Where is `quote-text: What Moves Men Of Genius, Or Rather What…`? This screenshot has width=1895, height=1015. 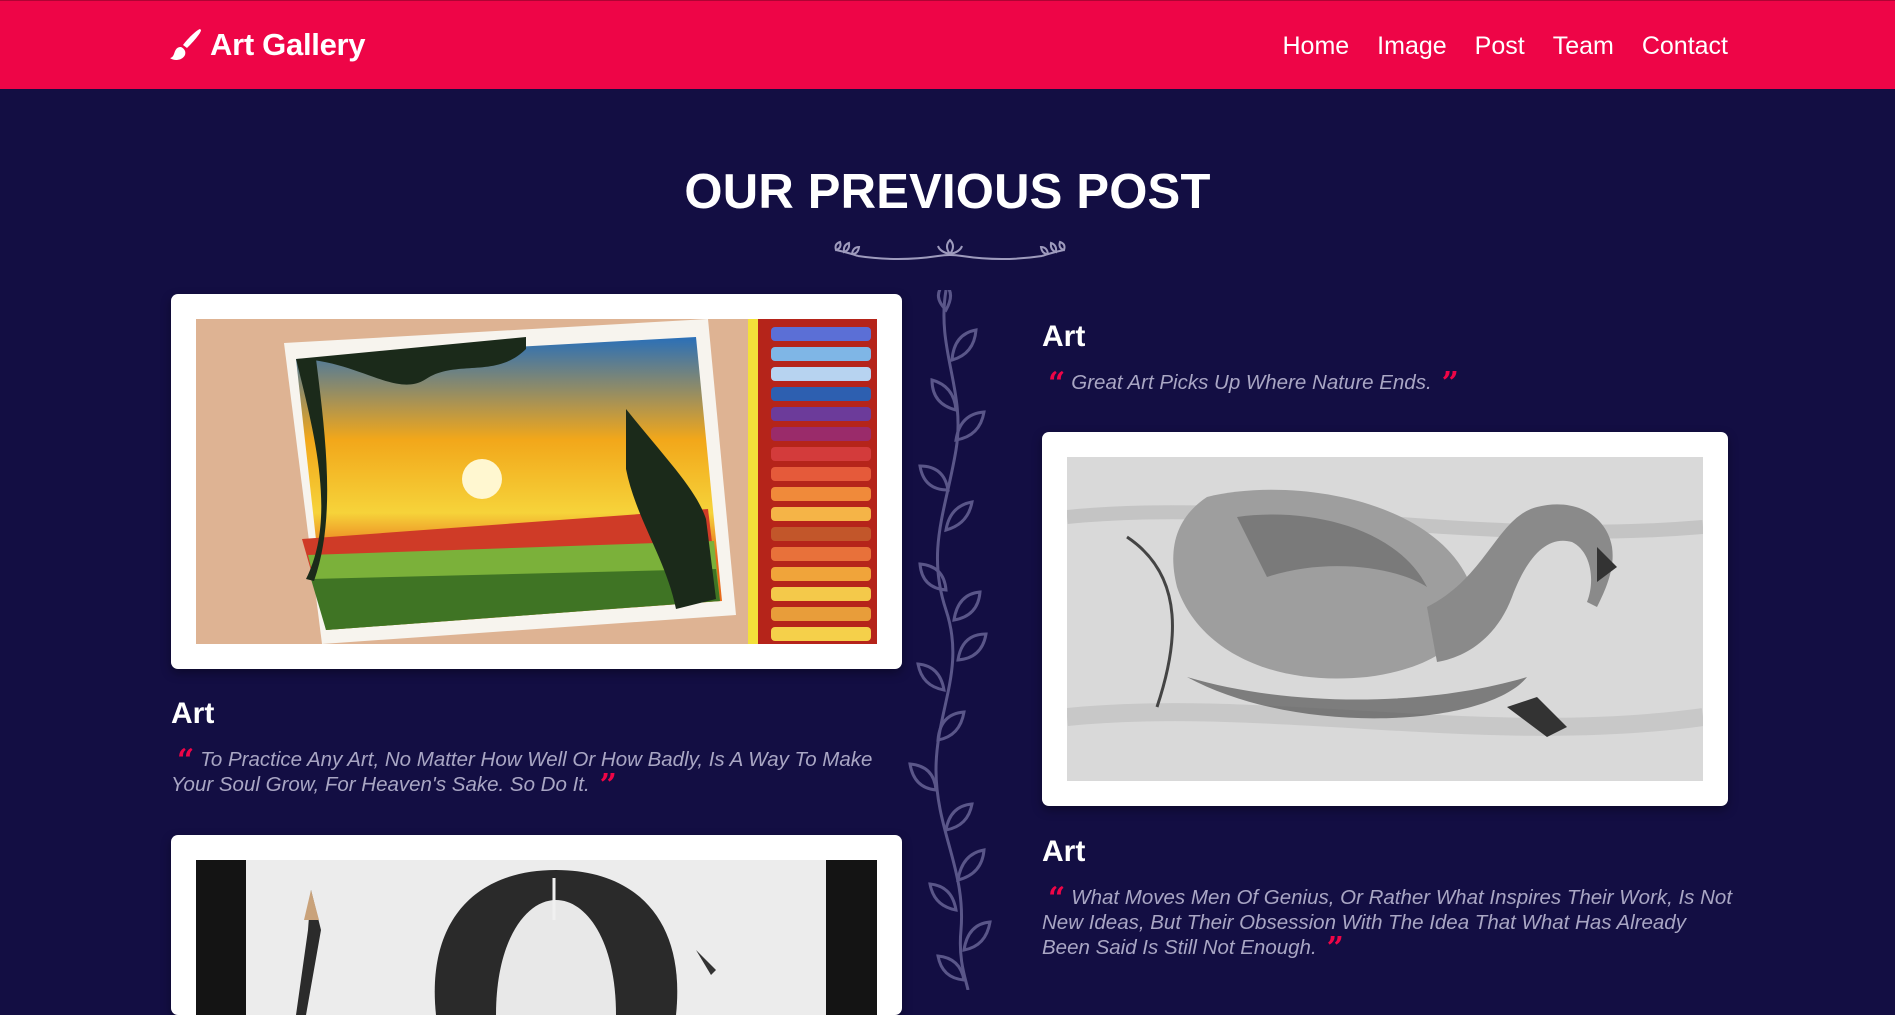
quote-text: What Moves Men Of Genius, Or Rather What… is located at coordinates (1387, 922).